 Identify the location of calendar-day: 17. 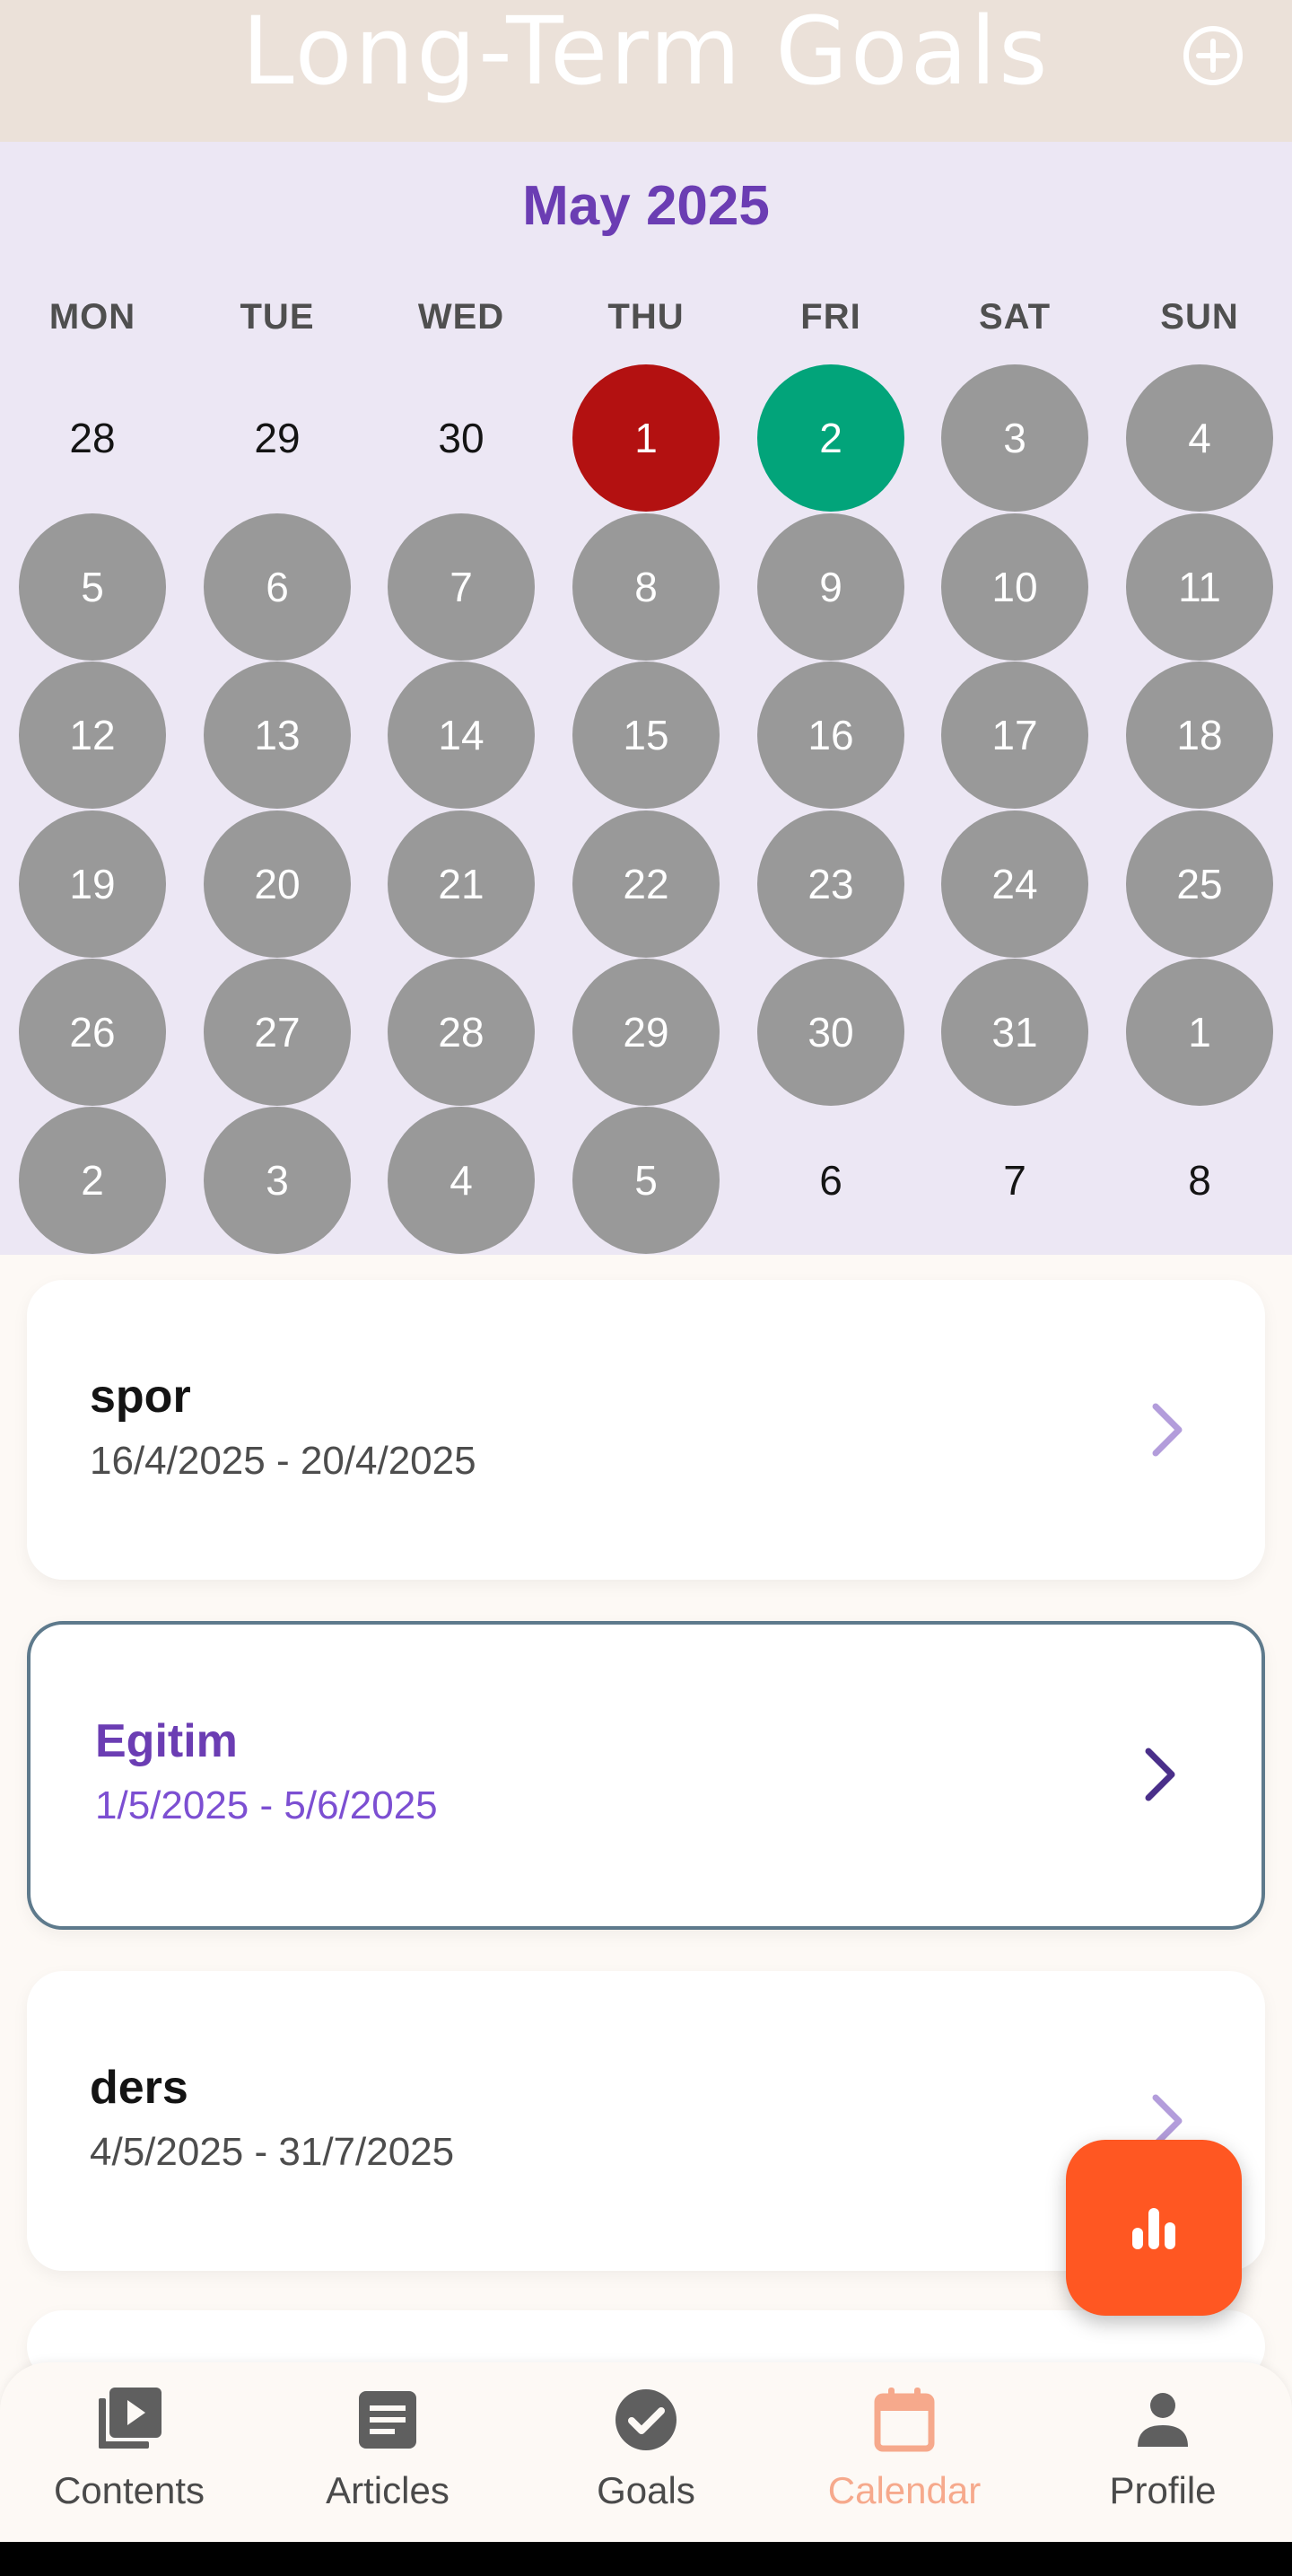
(1015, 735).